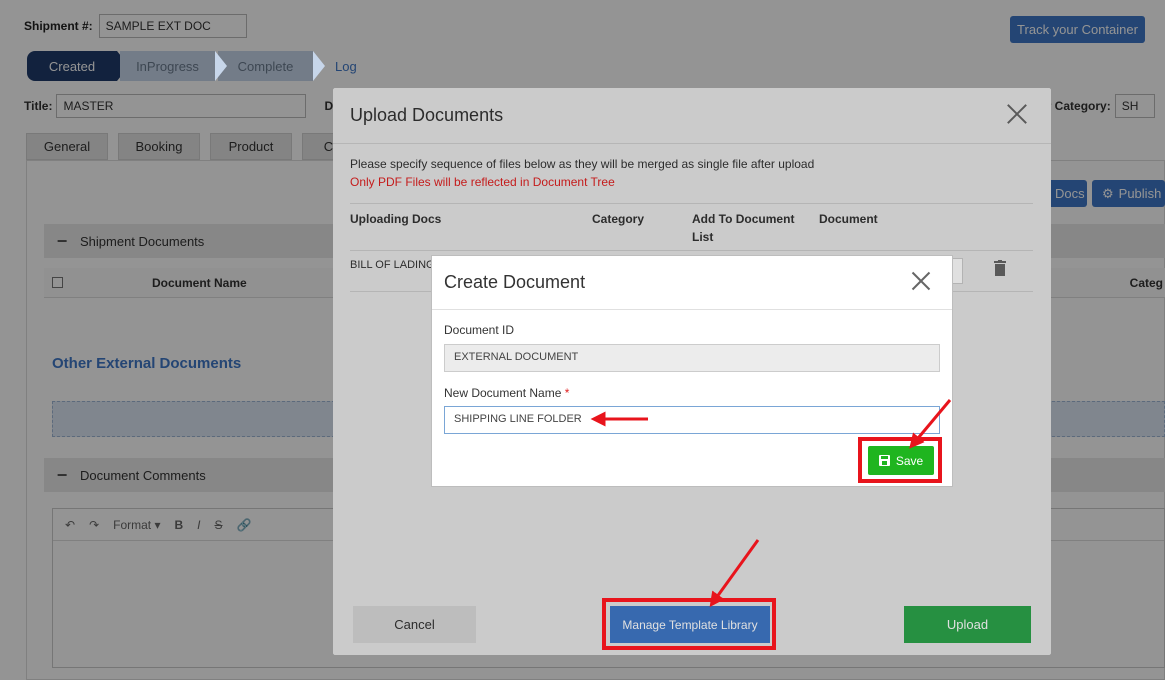 The width and height of the screenshot is (1165, 680). Describe the element at coordinates (507, 393) in the screenshot. I see `new-document-name-label: New Document Name *` at that location.